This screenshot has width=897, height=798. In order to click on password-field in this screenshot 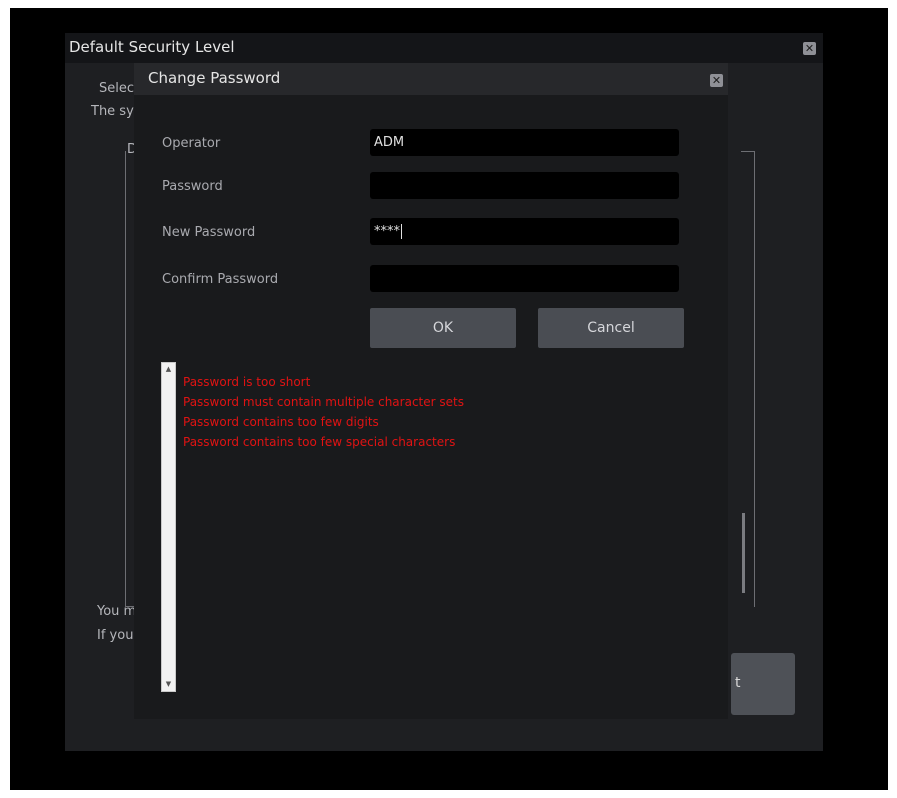, I will do `click(524, 185)`.